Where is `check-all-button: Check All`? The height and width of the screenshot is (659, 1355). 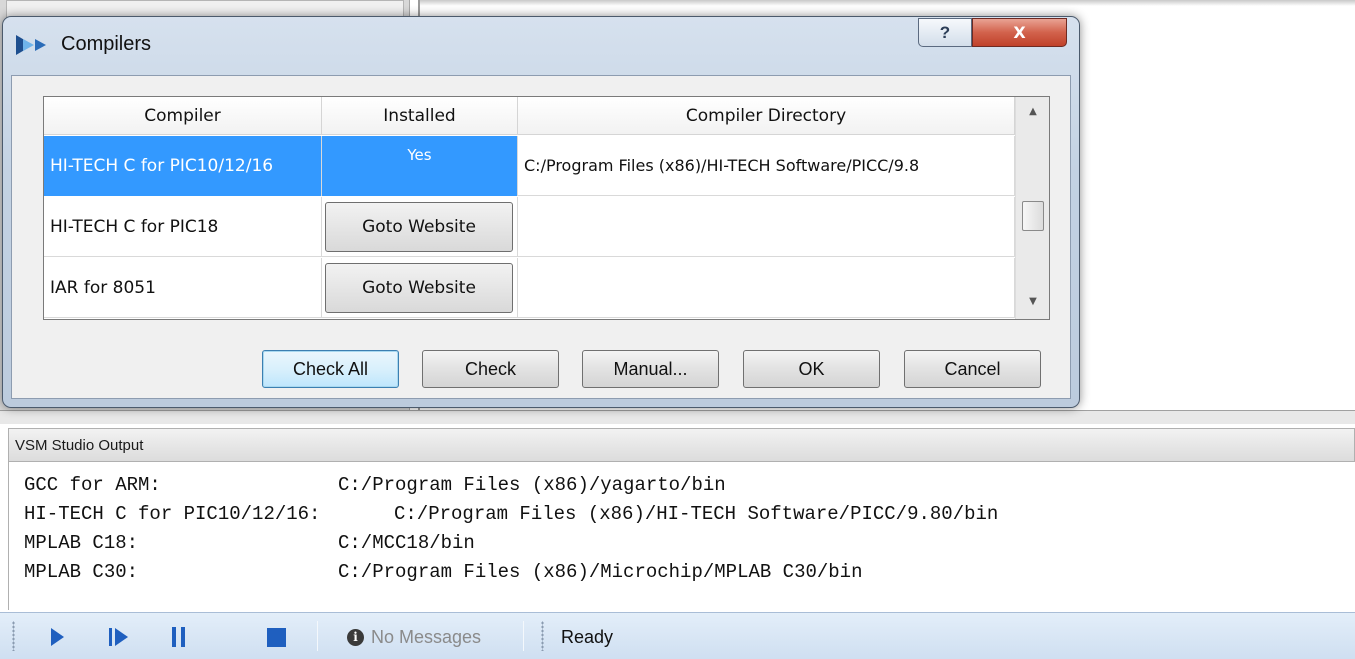
check-all-button: Check All is located at coordinates (330, 369).